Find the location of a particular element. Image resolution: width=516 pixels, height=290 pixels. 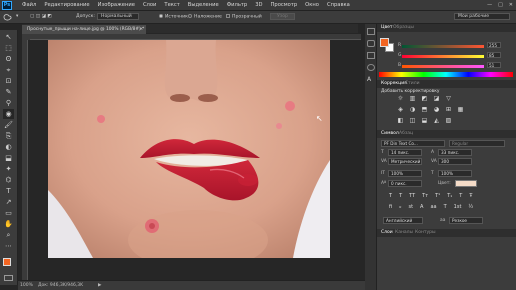

language-dropdown: Английский is located at coordinates (403, 220).